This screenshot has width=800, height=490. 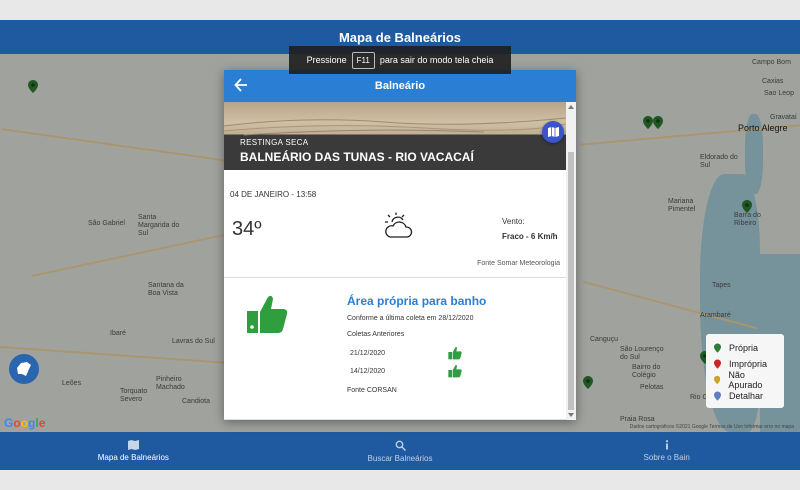 I want to click on legend-label: Não Apurado, so click(x=745, y=380).